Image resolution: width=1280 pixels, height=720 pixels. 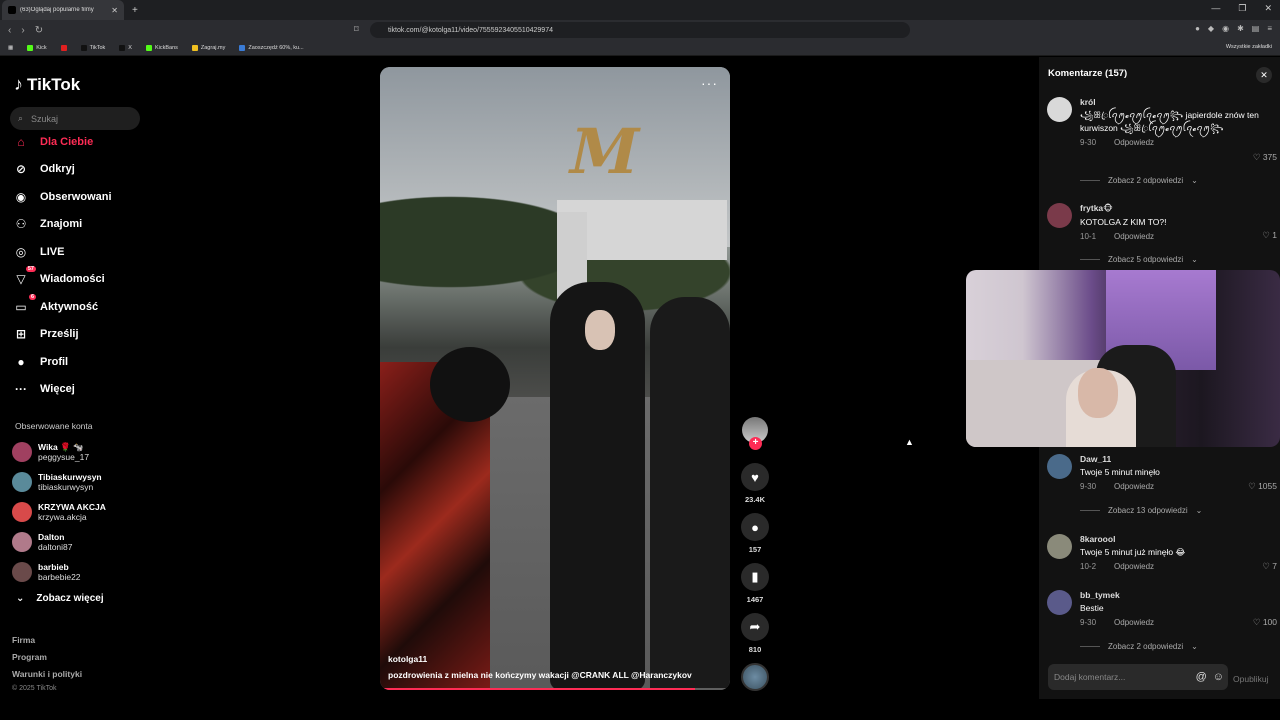 What do you see at coordinates (1250, 679) in the screenshot?
I see `post-comment-button: Opublikuj` at bounding box center [1250, 679].